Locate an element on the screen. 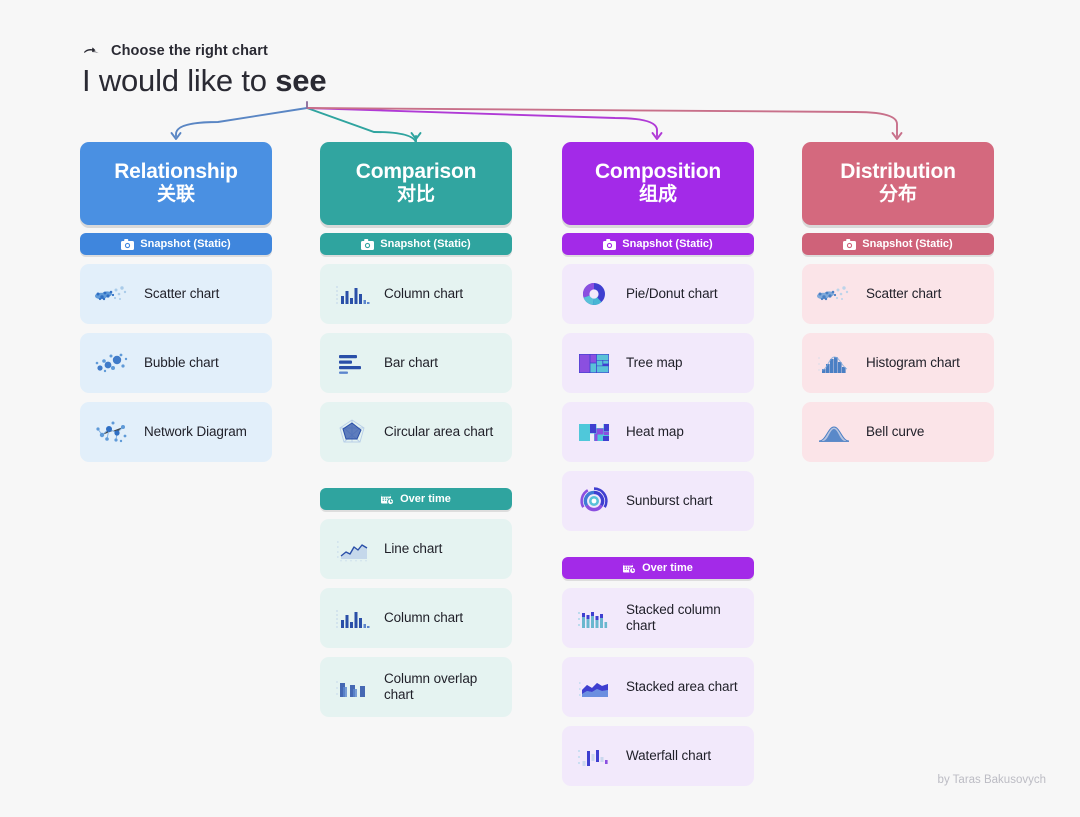  stacked-column-chart-icon is located at coordinates (594, 618).